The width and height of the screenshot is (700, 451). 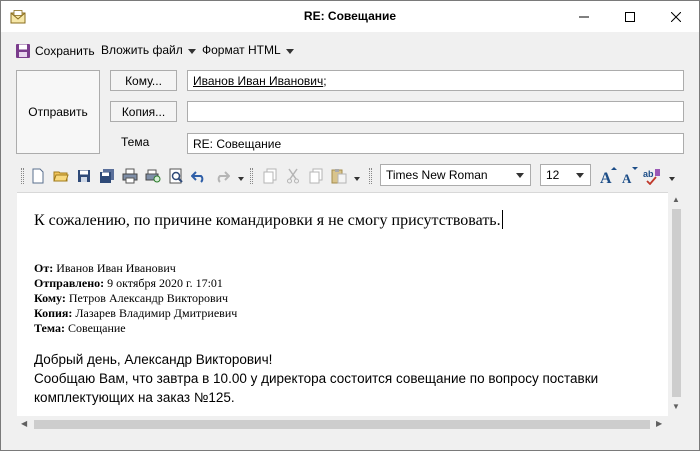 I want to click on grow-font-icon: A, so click(x=608, y=177).